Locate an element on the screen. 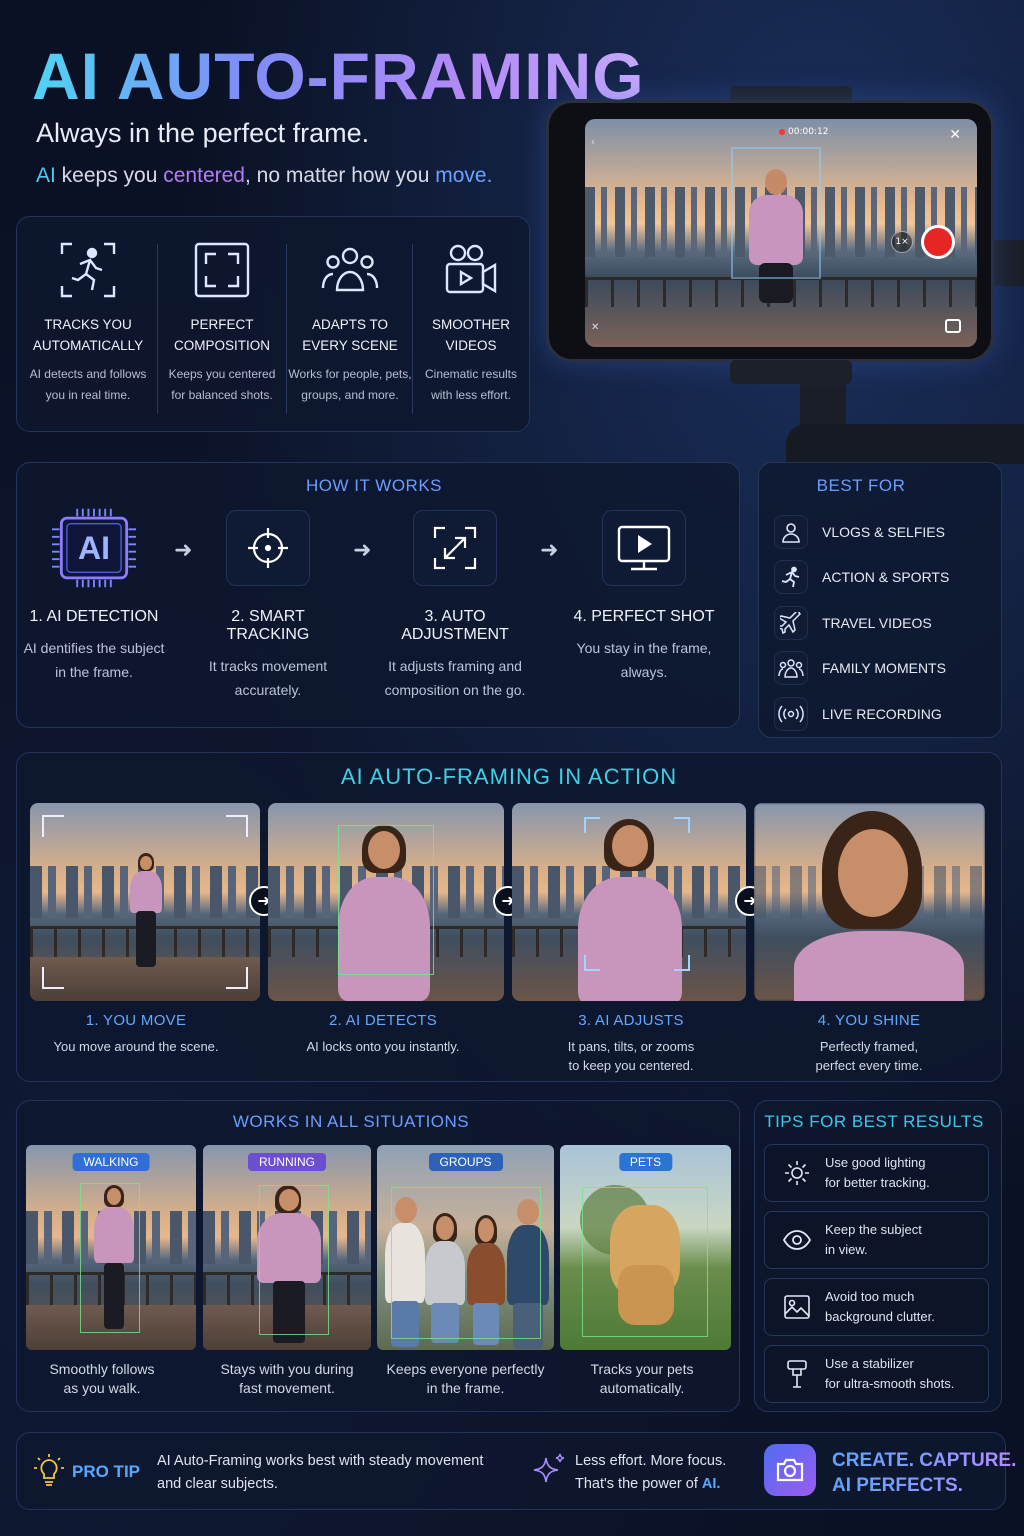  best-for-item: VLOGS & SELFIES is located at coordinates (879, 532).